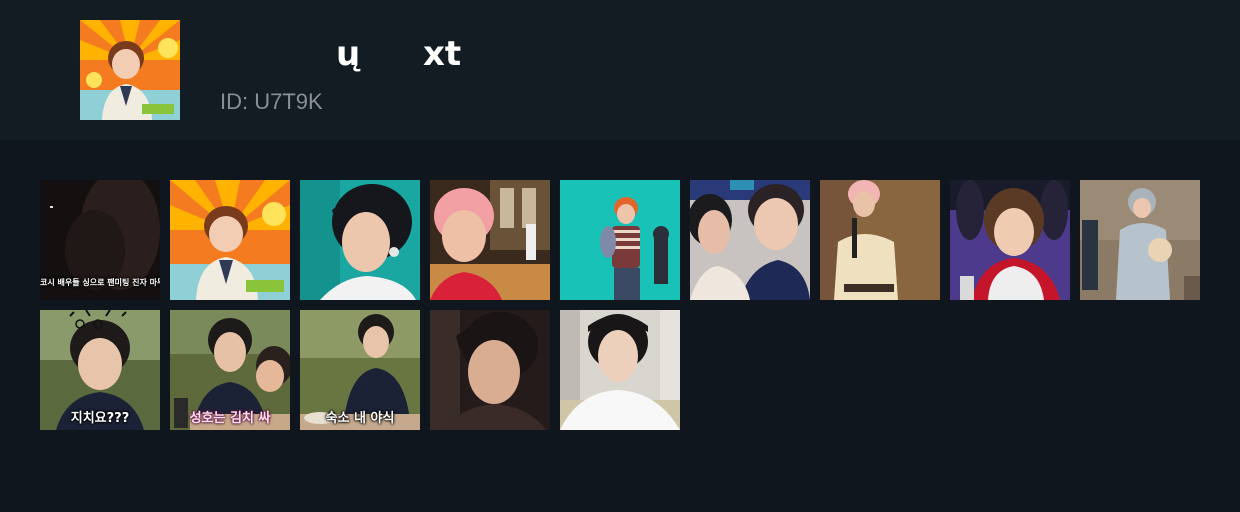 The height and width of the screenshot is (512, 1240). Describe the element at coordinates (348, 54) in the screenshot. I see `profile-name-part-1: ų` at that location.